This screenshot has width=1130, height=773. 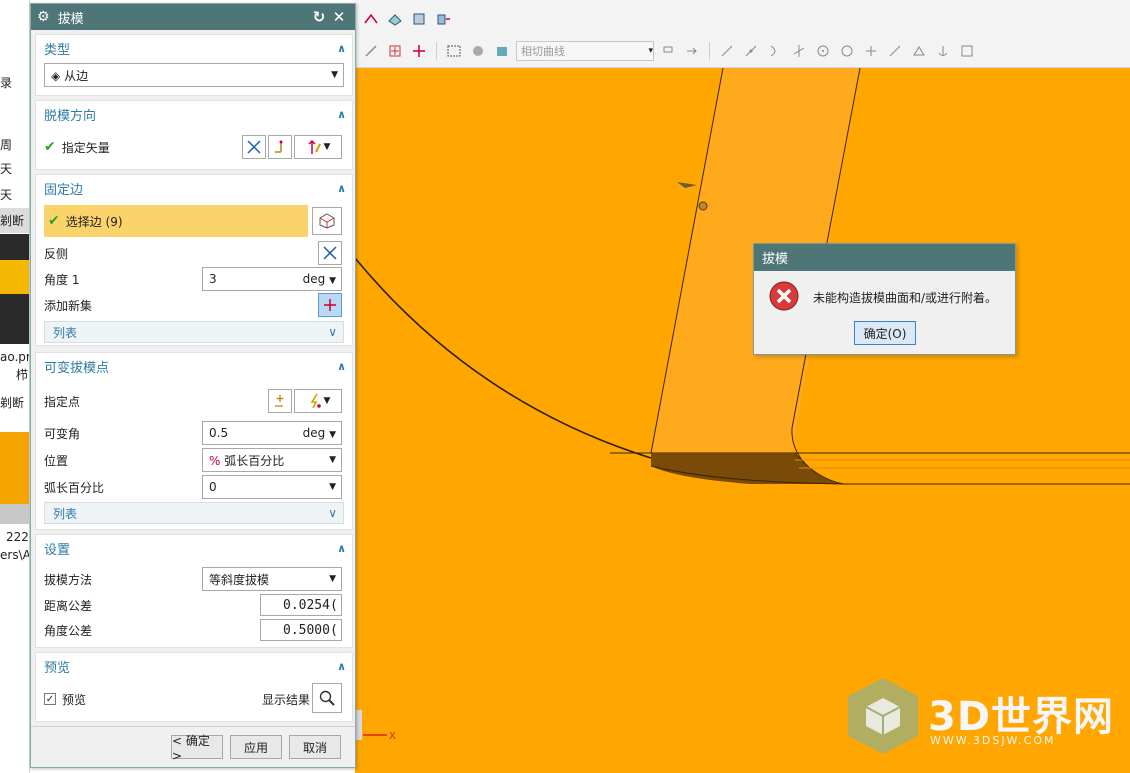 What do you see at coordinates (194, 305) in the screenshot?
I see `add-set-row: 添加新集` at bounding box center [194, 305].